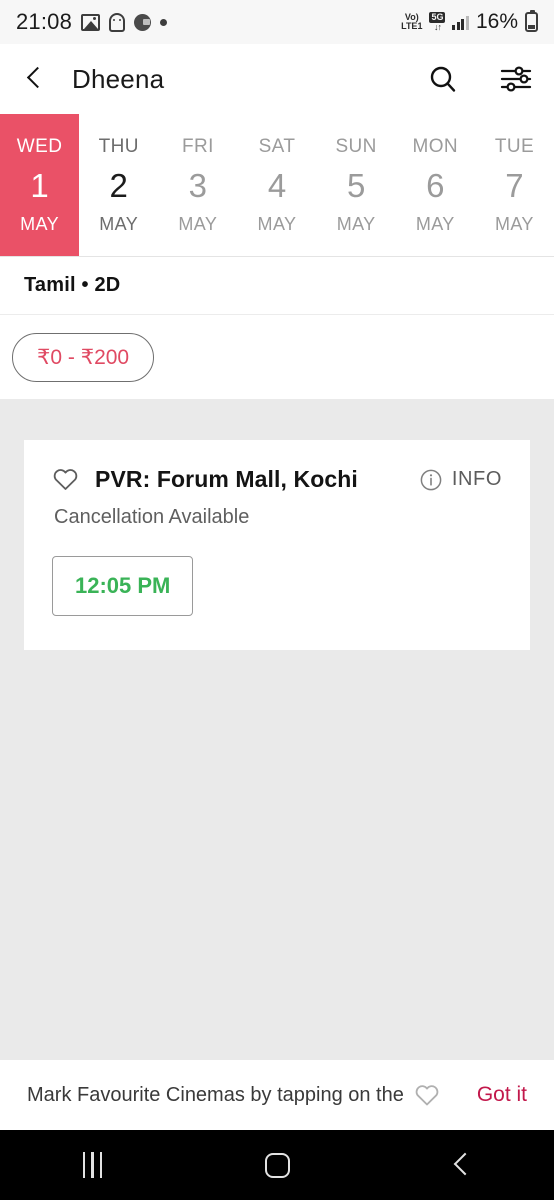  I want to click on date-day: 7, so click(514, 185).